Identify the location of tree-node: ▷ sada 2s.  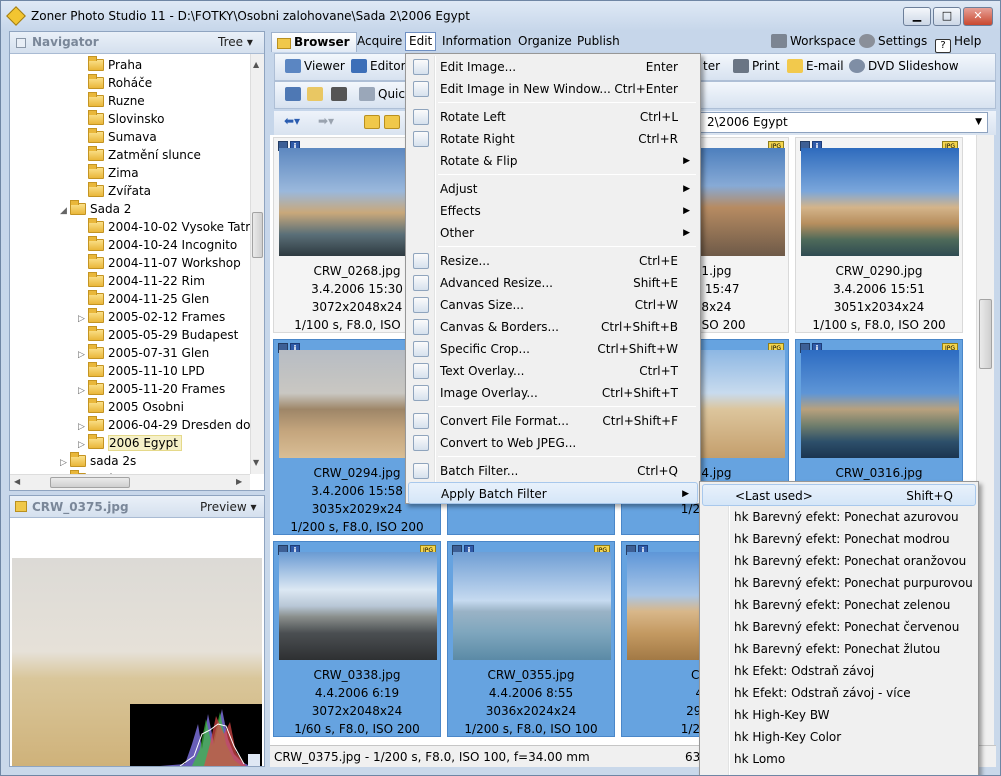
(98, 461).